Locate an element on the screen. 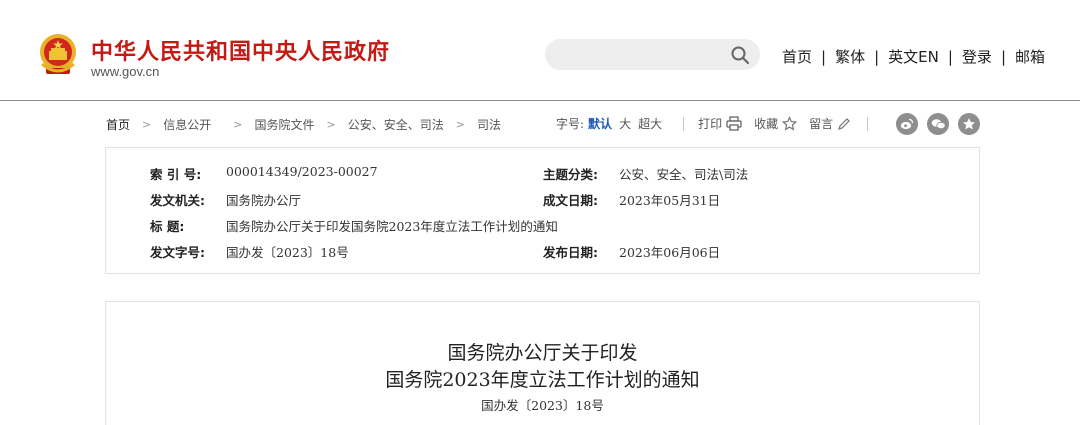 Image resolution: width=1080 pixels, height=425 pixels. comment-button: 留言 is located at coordinates (830, 123).